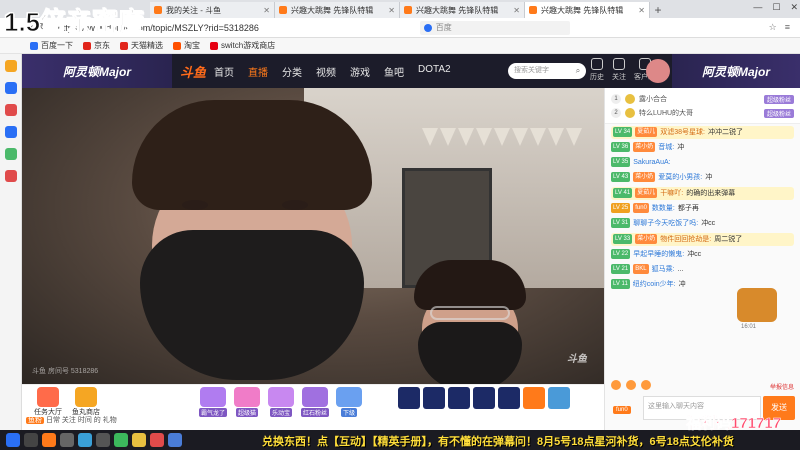 The image size is (800, 450). I want to click on minimize-icon: —, so click(757, 7).